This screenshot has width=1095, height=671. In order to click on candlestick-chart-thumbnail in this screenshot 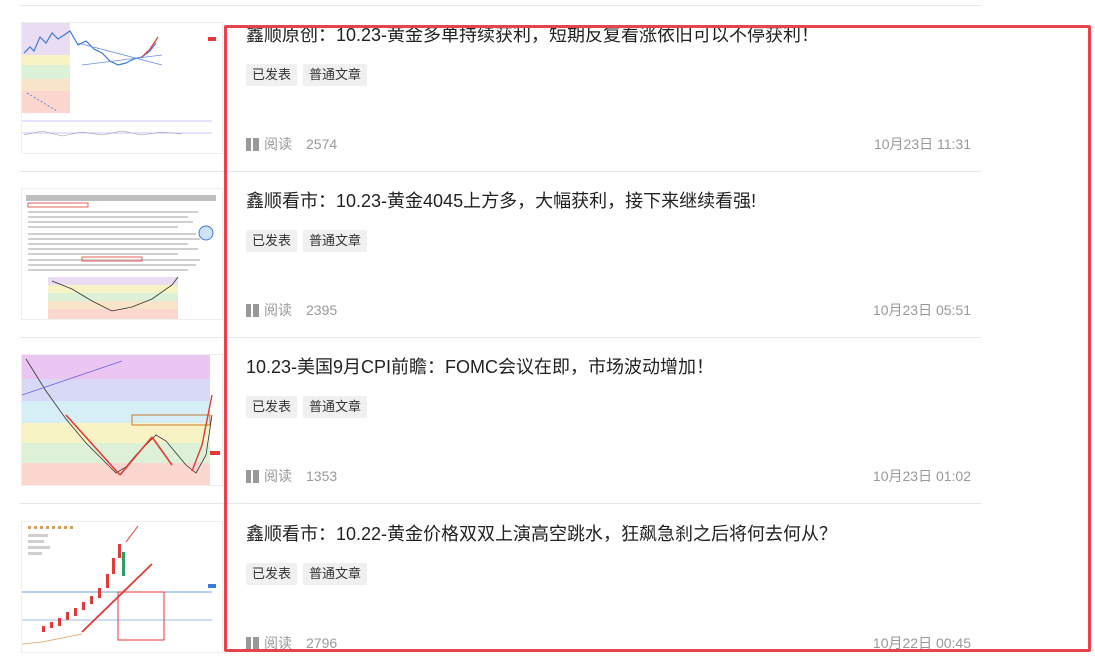, I will do `click(119, 80)`.